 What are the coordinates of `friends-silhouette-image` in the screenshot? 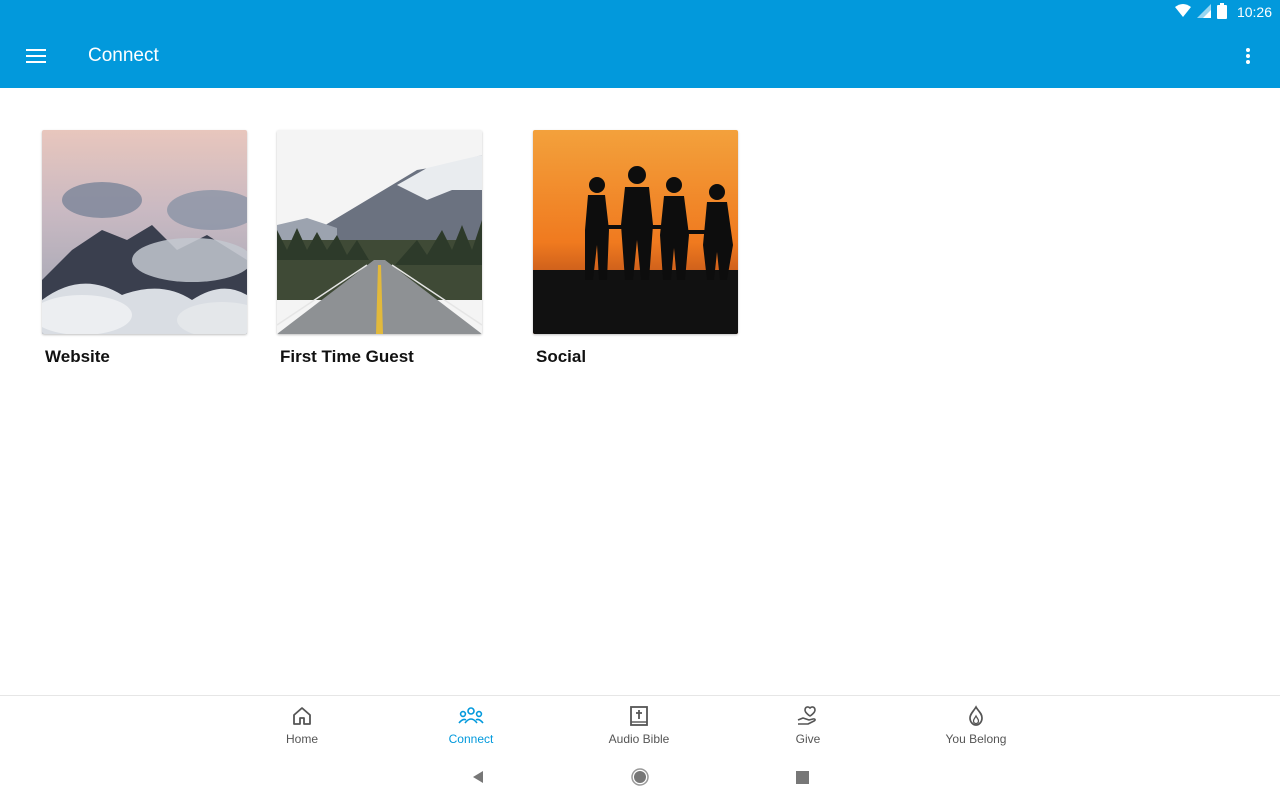 It's located at (635, 232).